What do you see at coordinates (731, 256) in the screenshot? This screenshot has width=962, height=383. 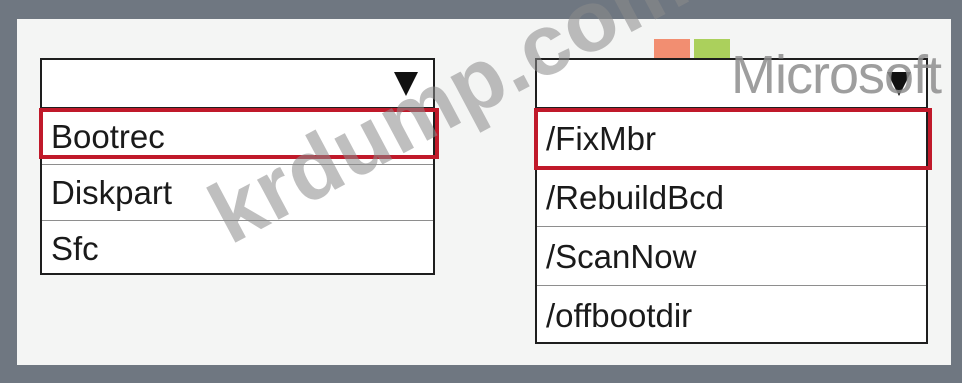 I see `switch-option-scannow: /ScanNow` at bounding box center [731, 256].